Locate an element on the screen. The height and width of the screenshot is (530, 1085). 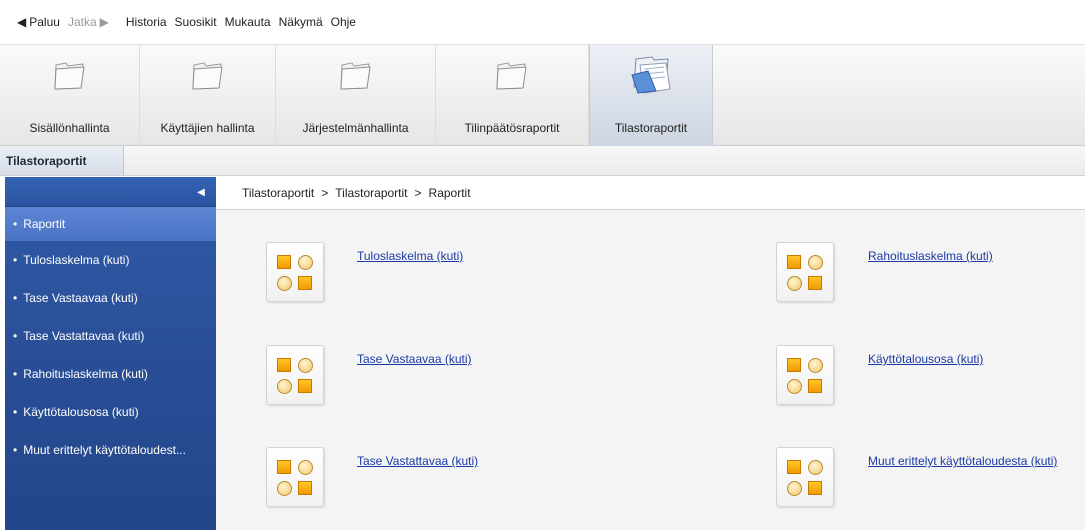
back-button: ◀ Paluu is located at coordinates (37, 22).